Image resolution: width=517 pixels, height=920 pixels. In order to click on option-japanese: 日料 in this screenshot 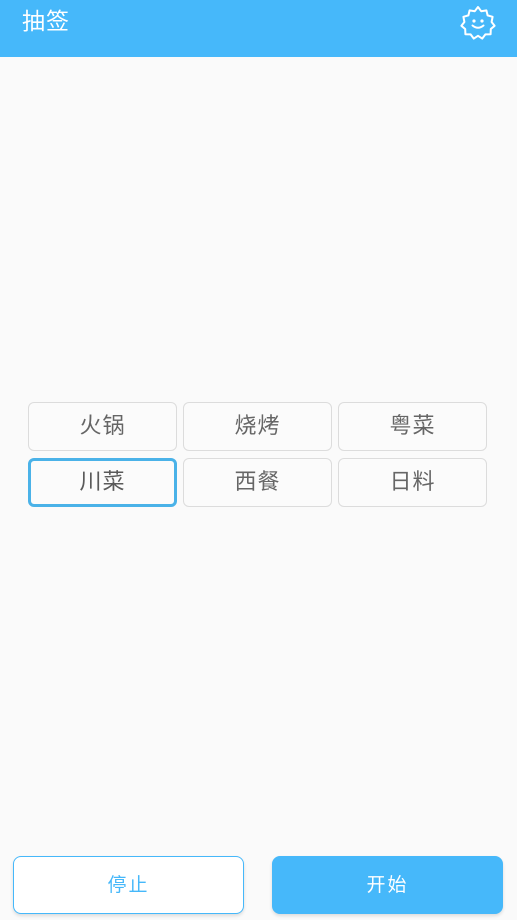, I will do `click(412, 482)`.